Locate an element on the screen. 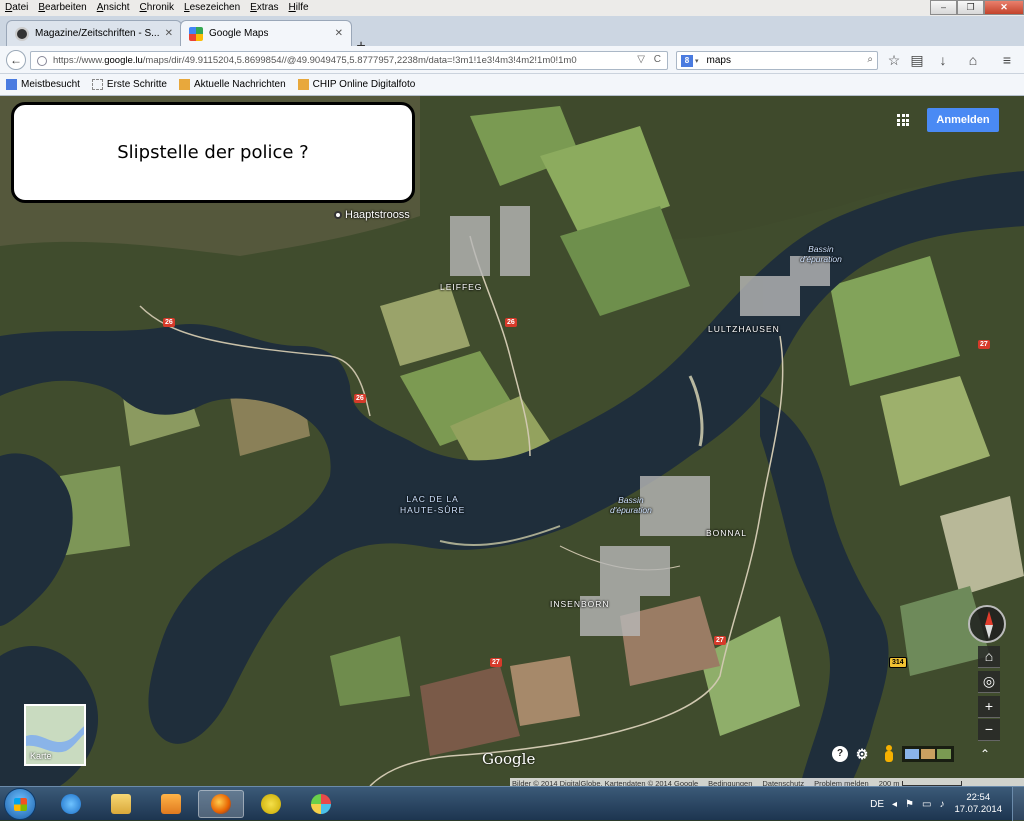  menu-icon: ≡ is located at coordinates (1007, 60).